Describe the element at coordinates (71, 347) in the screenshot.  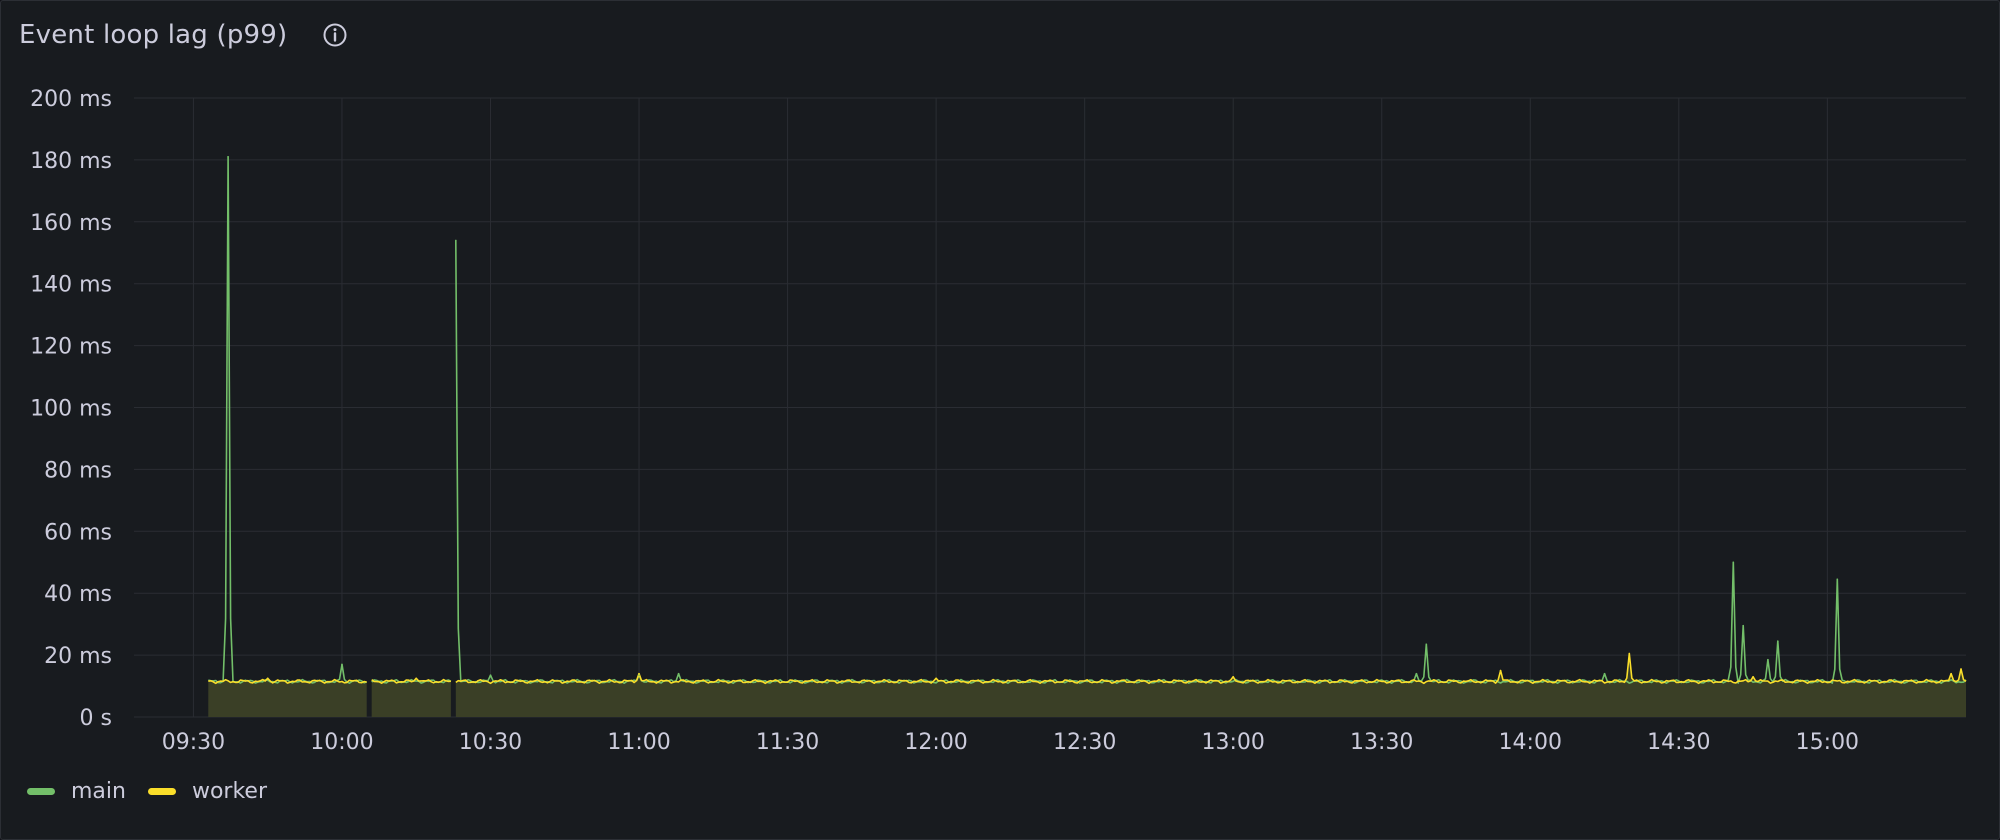
I see `y-tick-label: 120 ms` at that location.